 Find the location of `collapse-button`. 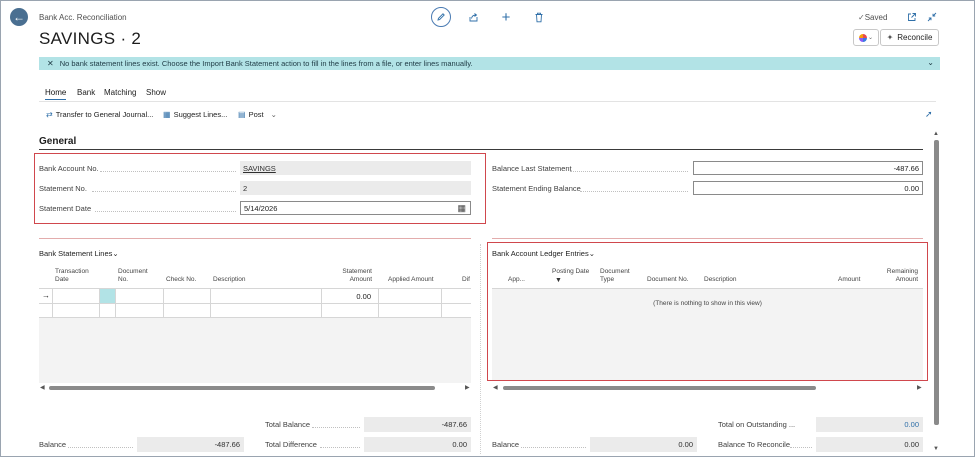

collapse-button is located at coordinates (932, 17).